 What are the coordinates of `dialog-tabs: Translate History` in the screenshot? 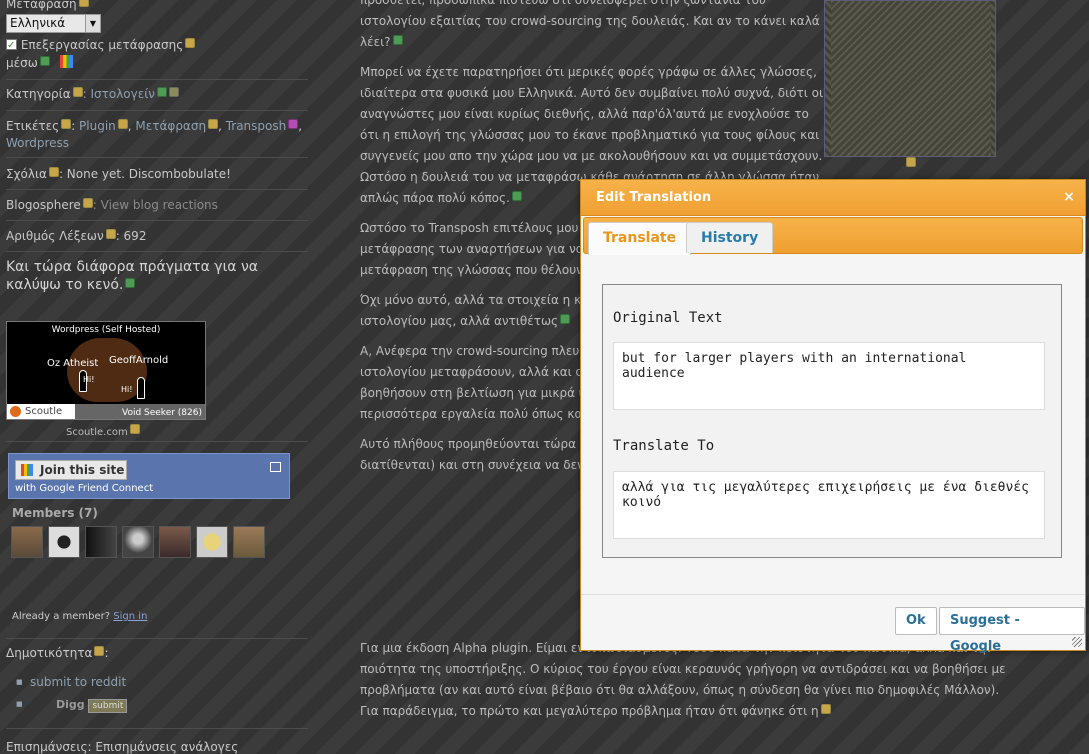 It's located at (833, 236).